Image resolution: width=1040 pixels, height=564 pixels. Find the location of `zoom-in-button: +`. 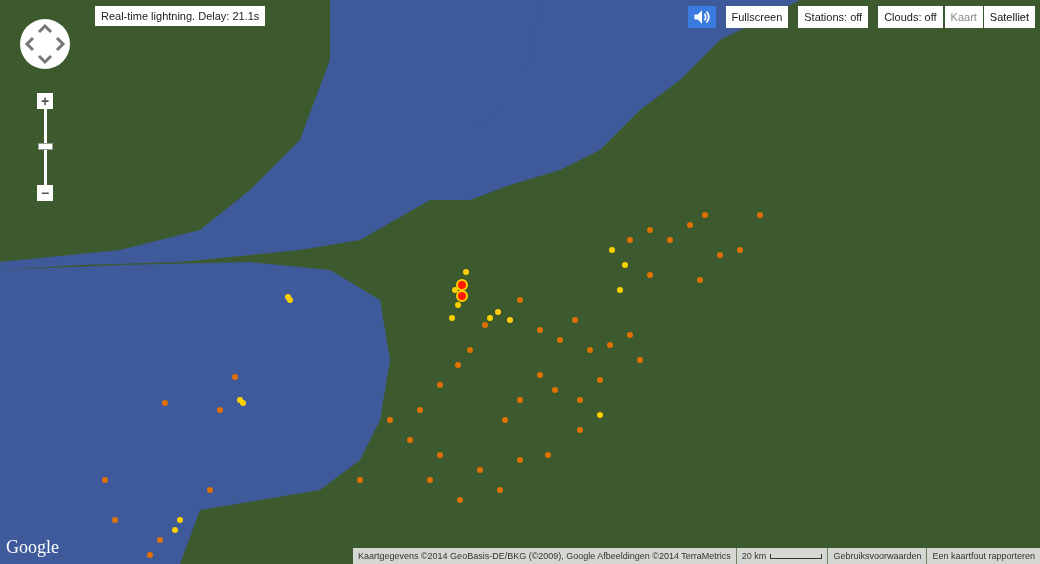

zoom-in-button: + is located at coordinates (45, 101).